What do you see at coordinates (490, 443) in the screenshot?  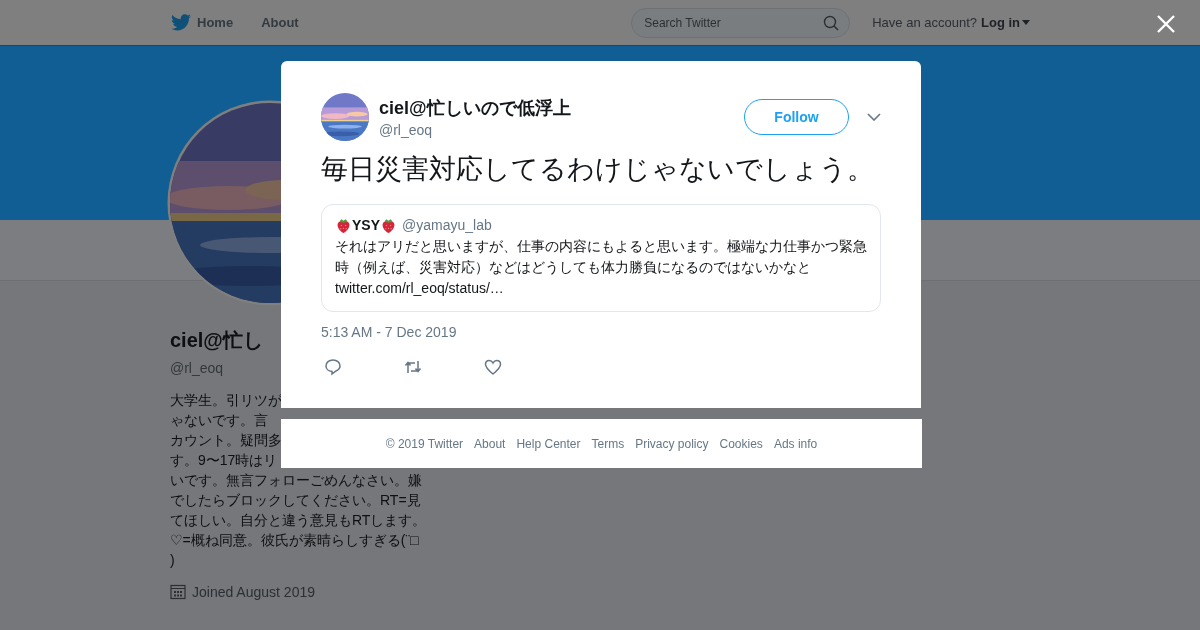 I see `footer-link: About` at bounding box center [490, 443].